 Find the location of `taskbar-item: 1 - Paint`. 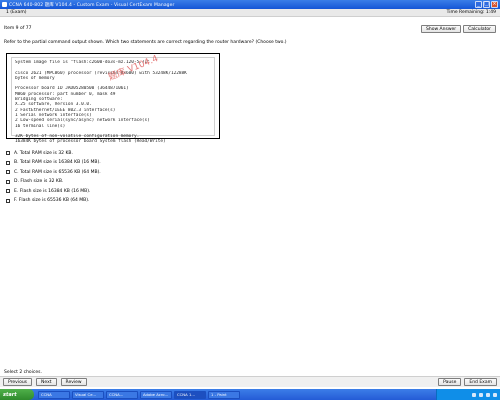

taskbar-item: 1 - Paint is located at coordinates (224, 394).